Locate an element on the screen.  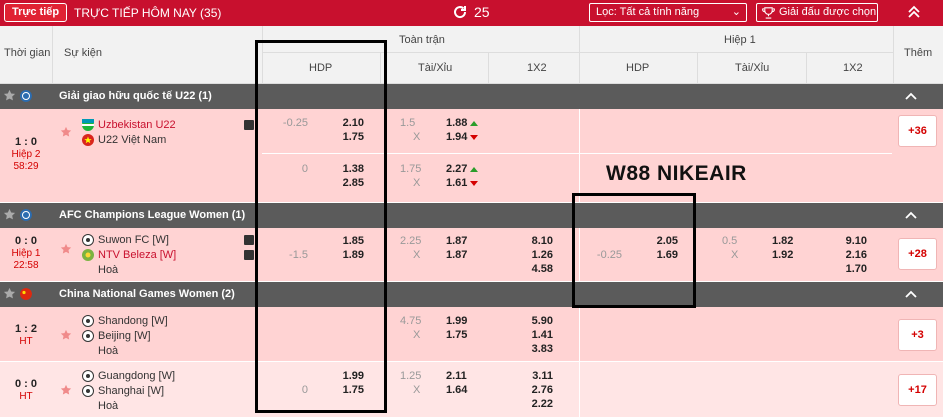
away-team: U22 Việt Nam is located at coordinates (124, 140).